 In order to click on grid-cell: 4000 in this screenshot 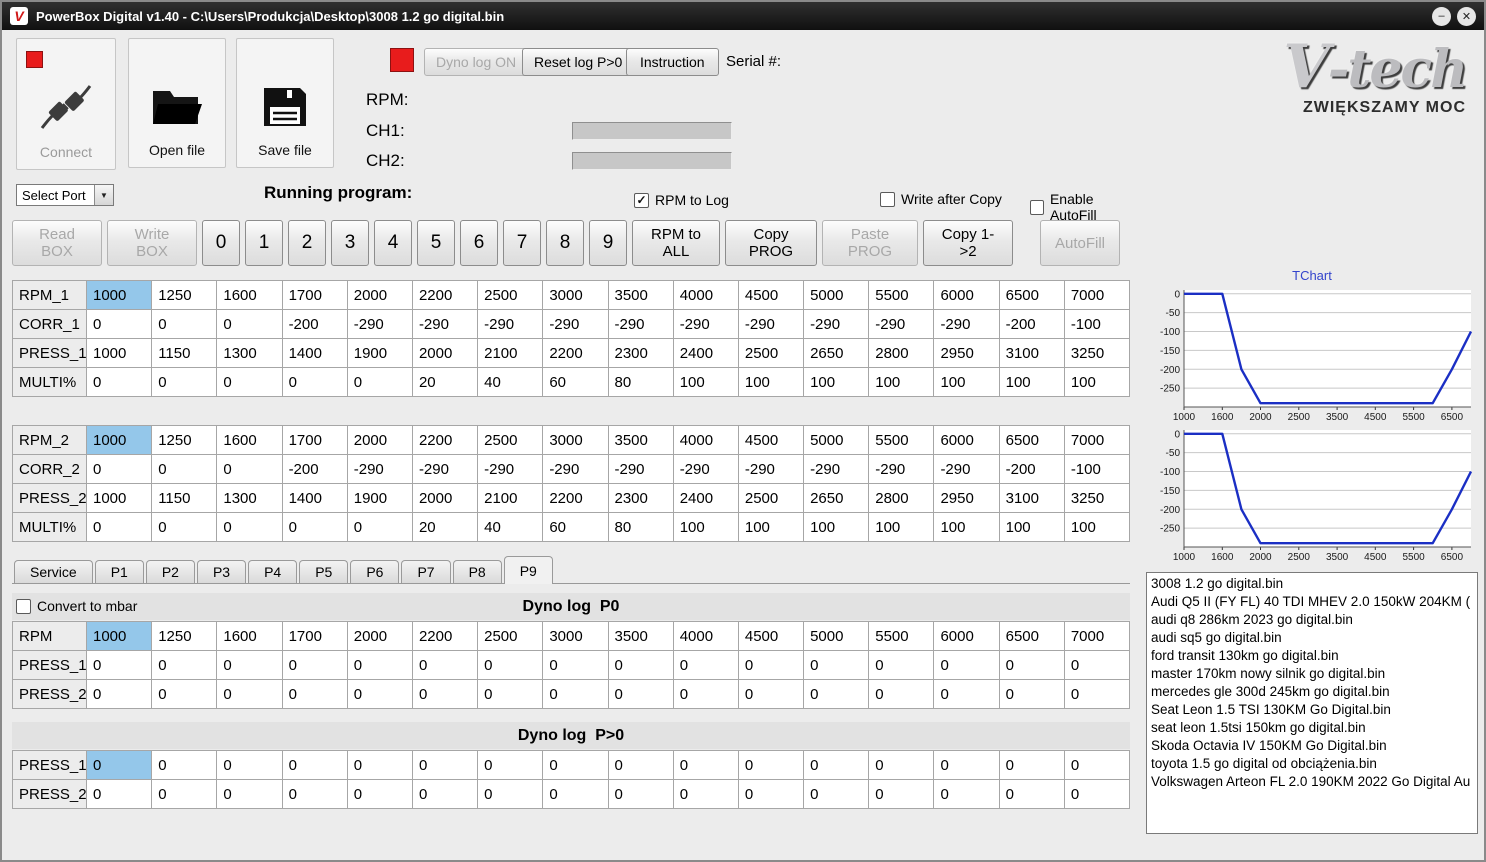, I will do `click(705, 636)`.